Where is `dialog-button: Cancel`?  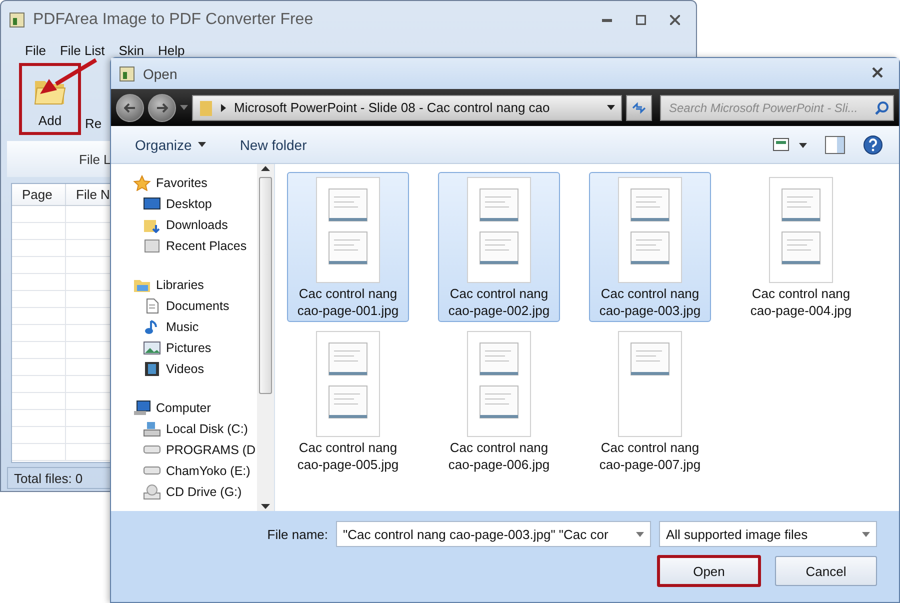 dialog-button: Cancel is located at coordinates (826, 571).